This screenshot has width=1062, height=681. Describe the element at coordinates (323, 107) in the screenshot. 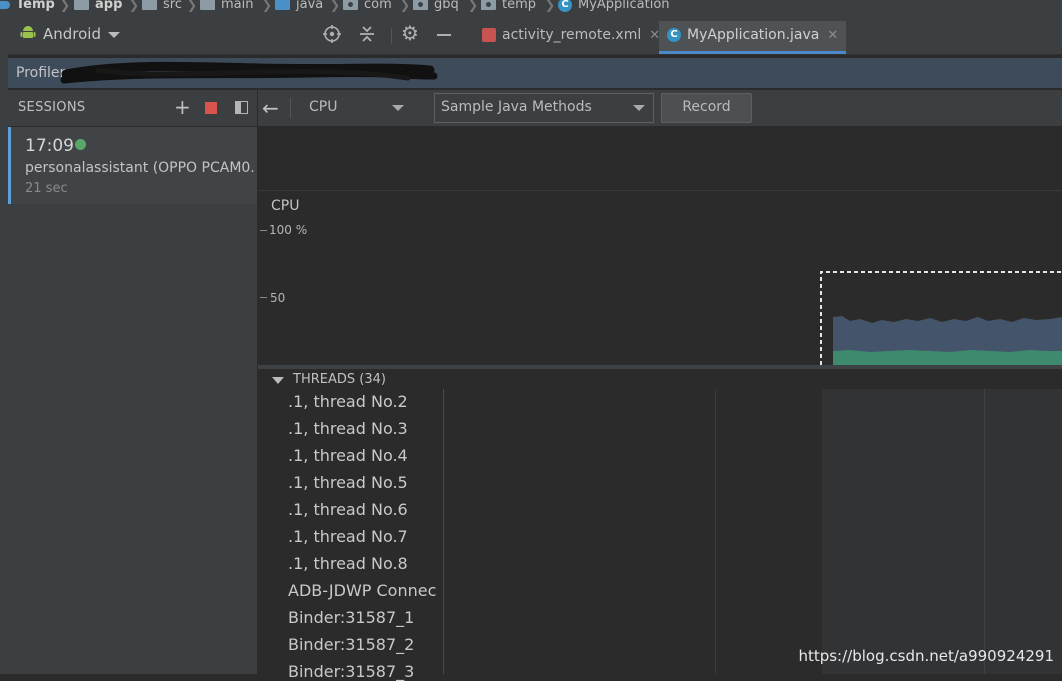

I see `profiler-select-value: CPU` at that location.